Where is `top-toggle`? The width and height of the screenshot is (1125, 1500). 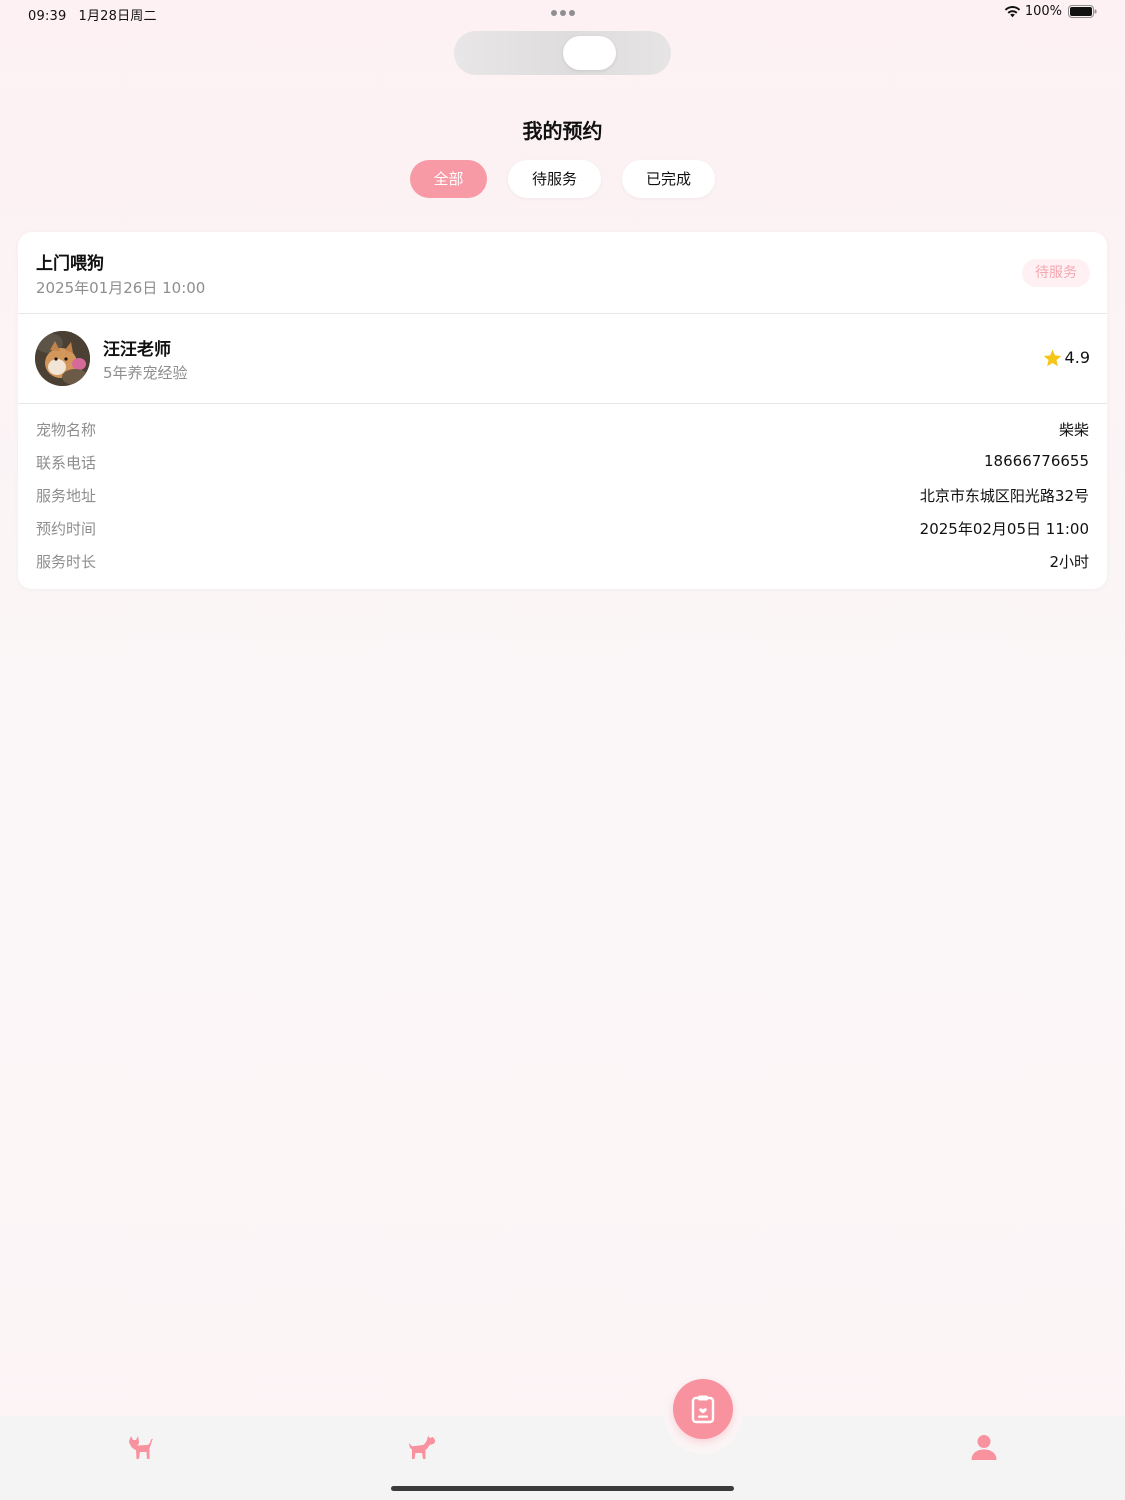 top-toggle is located at coordinates (562, 53).